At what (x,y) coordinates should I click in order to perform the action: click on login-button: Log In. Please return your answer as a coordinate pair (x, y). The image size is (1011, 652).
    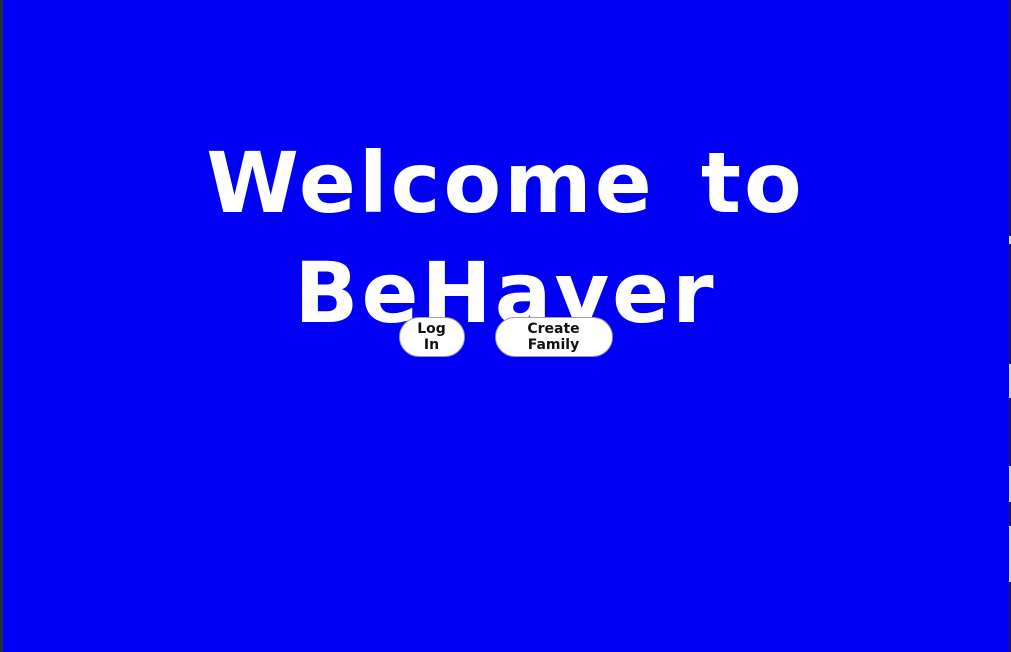
    Looking at the image, I should click on (431, 337).